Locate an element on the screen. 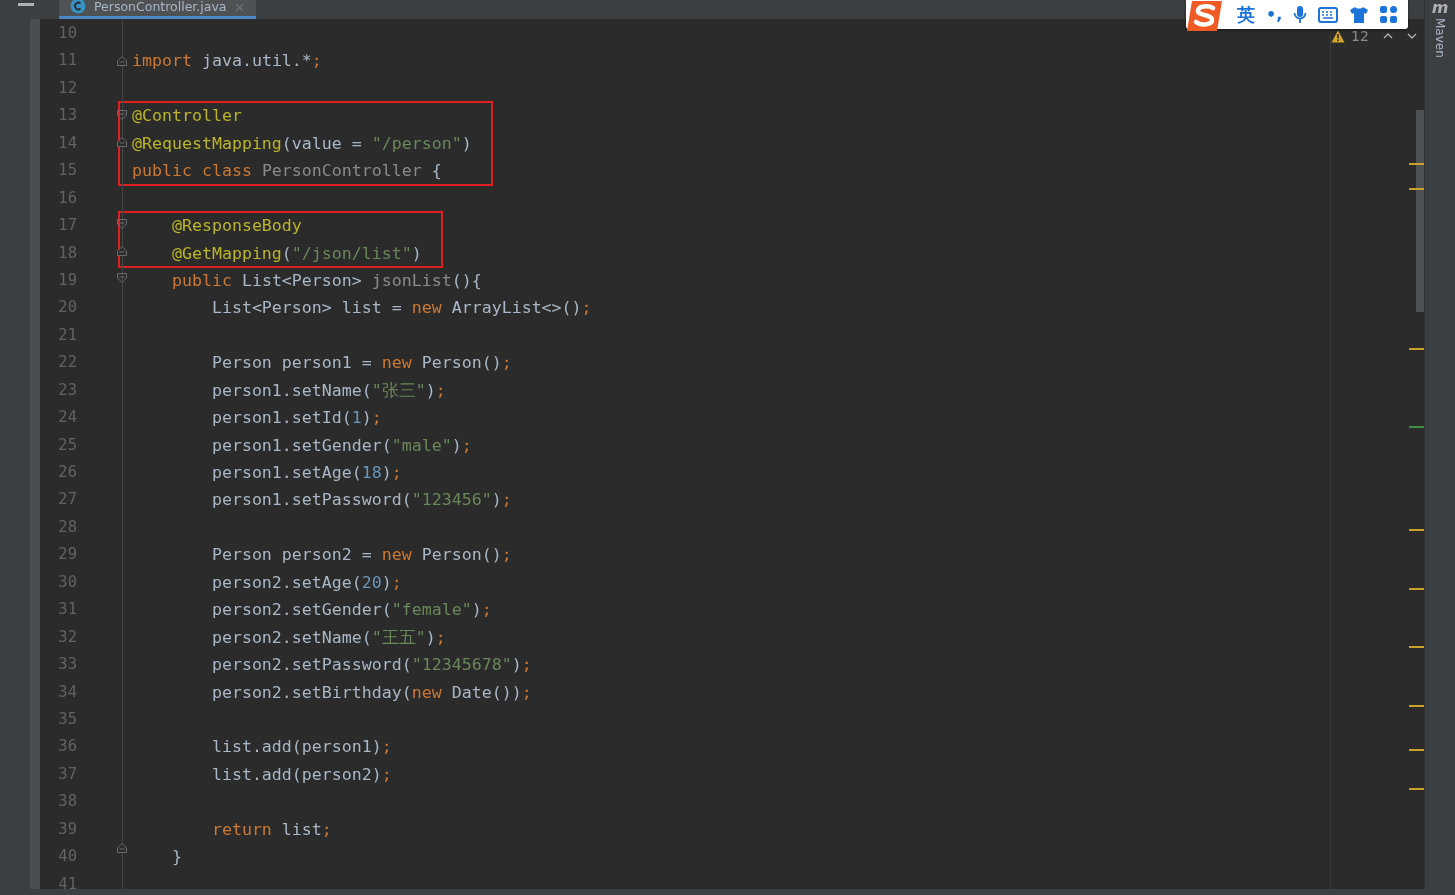 This screenshot has width=1455, height=895. code-line: person2.setGender("female"); is located at coordinates (351, 610).